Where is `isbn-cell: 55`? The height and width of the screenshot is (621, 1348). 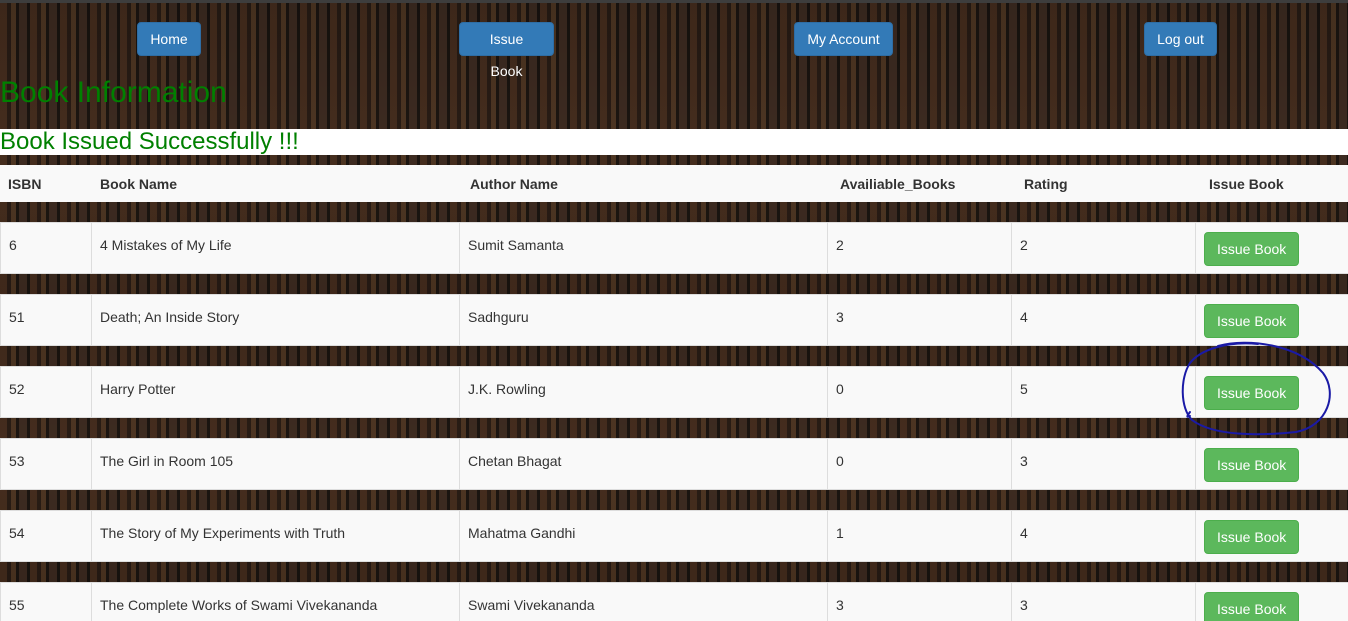
isbn-cell: 55 is located at coordinates (46, 602).